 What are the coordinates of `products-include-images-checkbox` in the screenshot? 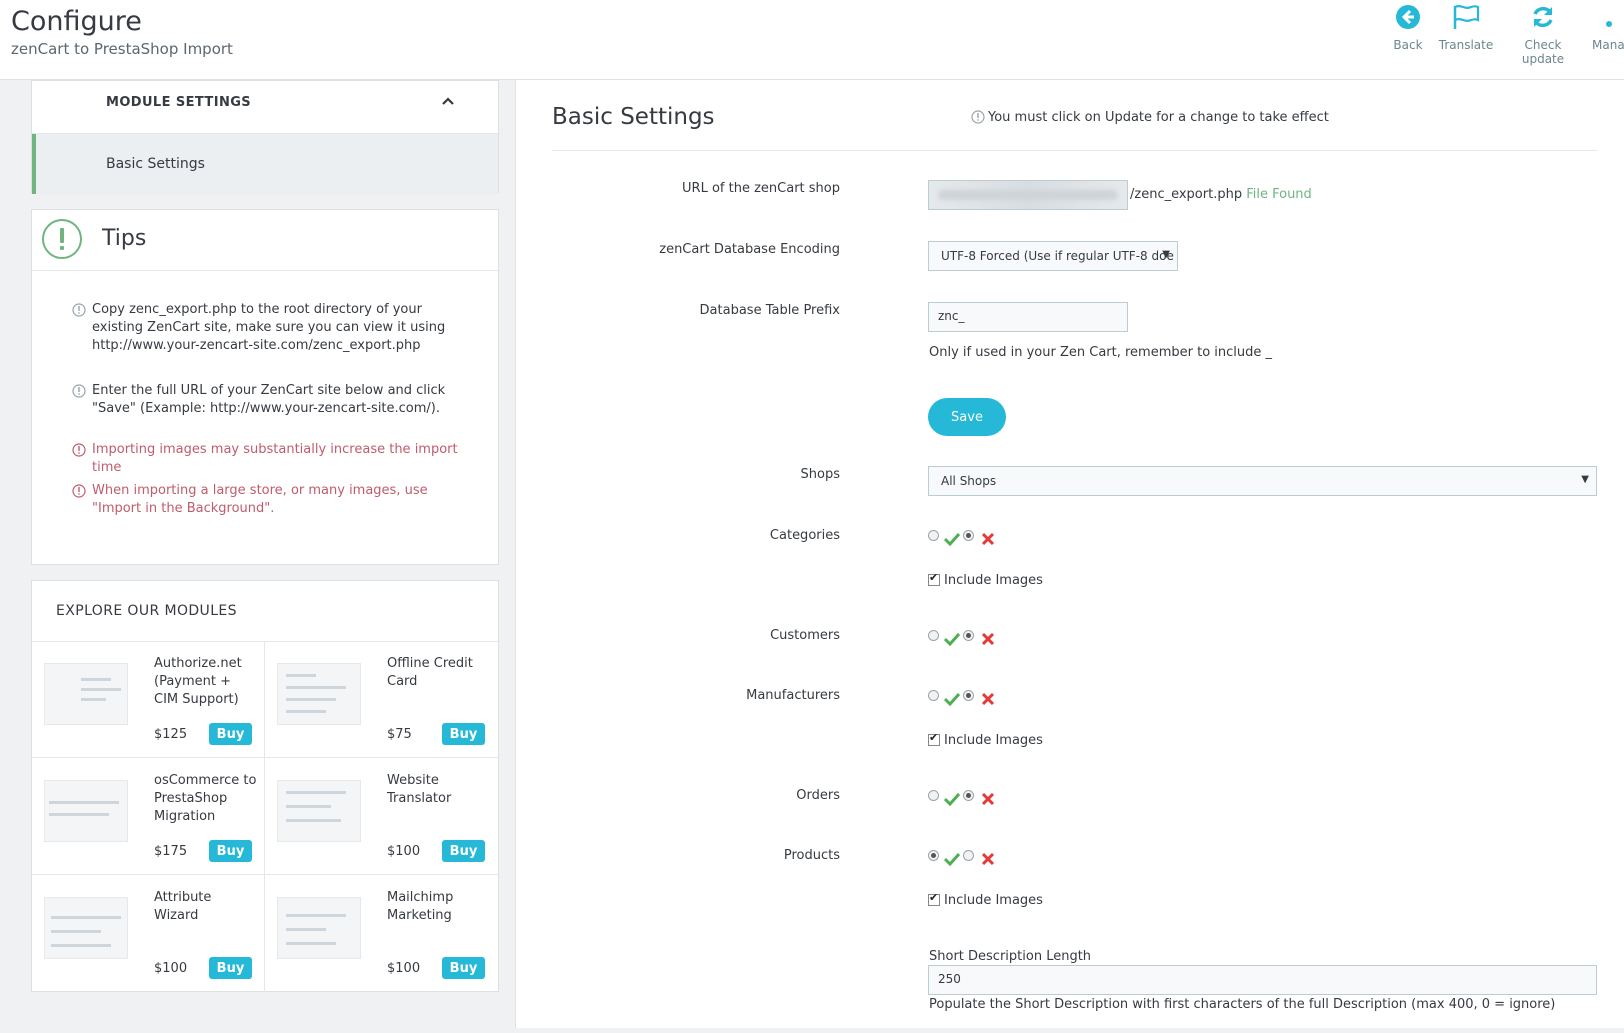 It's located at (934, 898).